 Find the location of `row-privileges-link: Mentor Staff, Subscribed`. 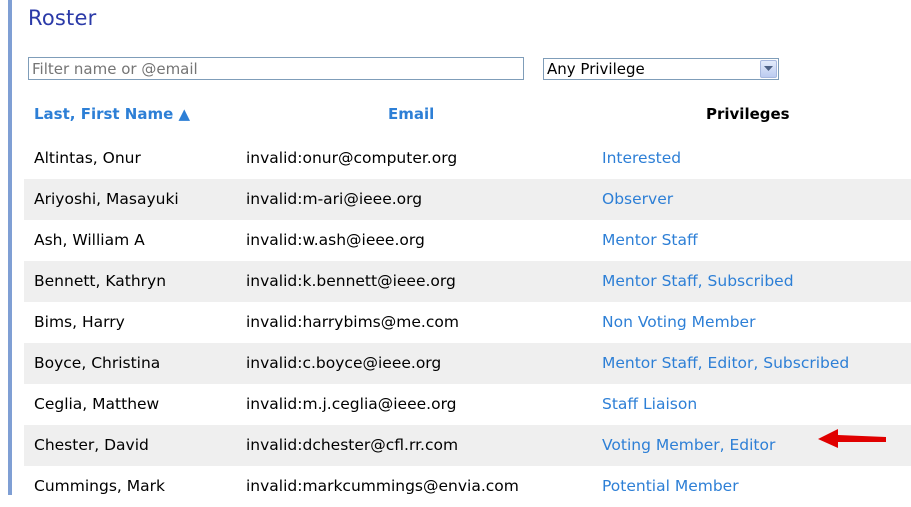

row-privileges-link: Mentor Staff, Subscribed is located at coordinates (698, 281).